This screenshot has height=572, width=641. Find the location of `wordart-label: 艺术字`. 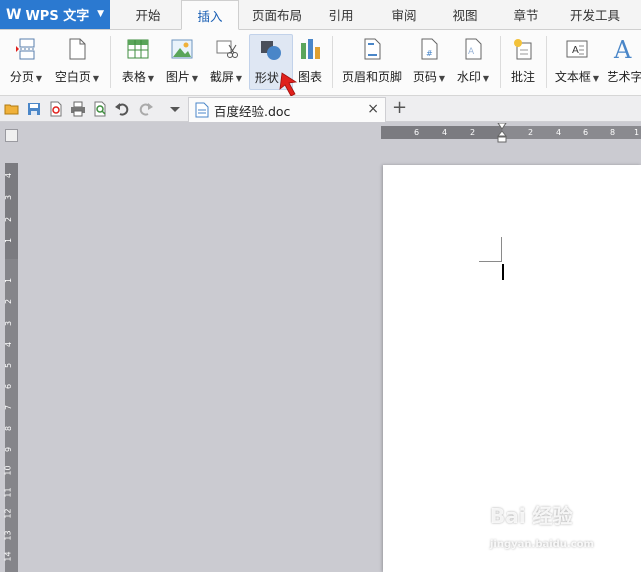

wordart-label: 艺术字 is located at coordinates (624, 77).